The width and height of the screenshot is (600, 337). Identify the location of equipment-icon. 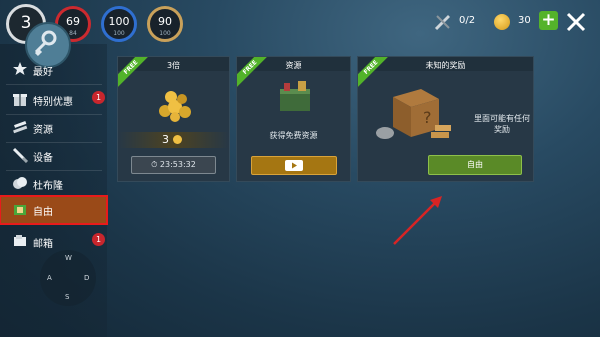
(20, 155).